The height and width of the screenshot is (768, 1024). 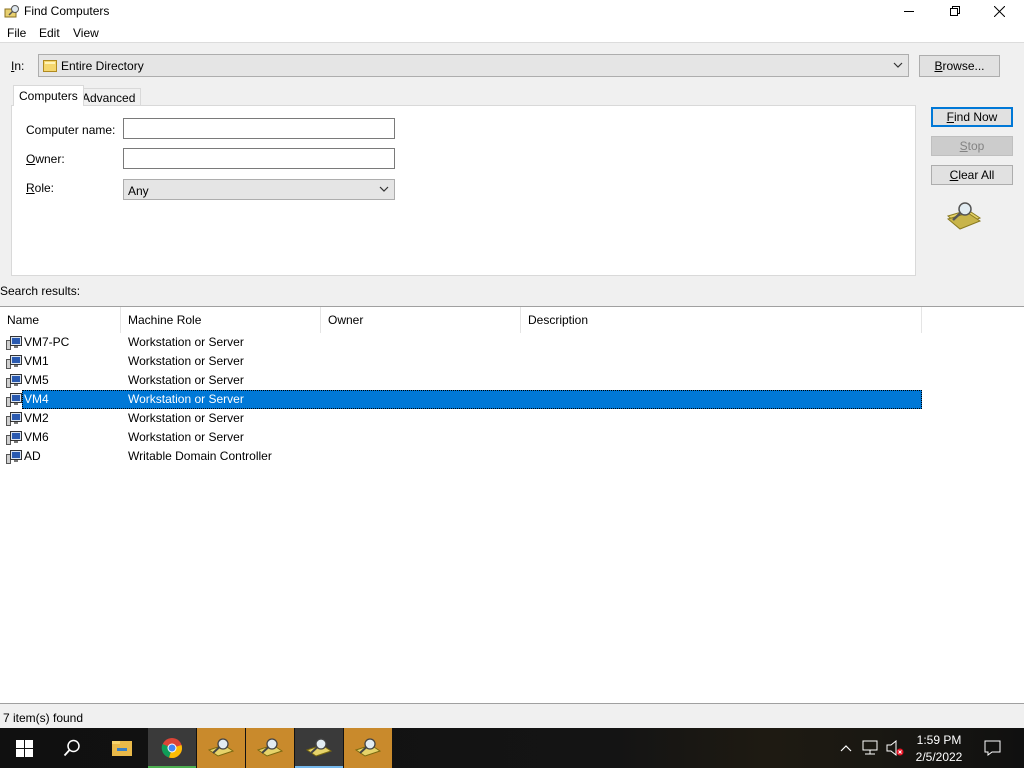 I want to click on action-center-button, so click(x=992, y=748).